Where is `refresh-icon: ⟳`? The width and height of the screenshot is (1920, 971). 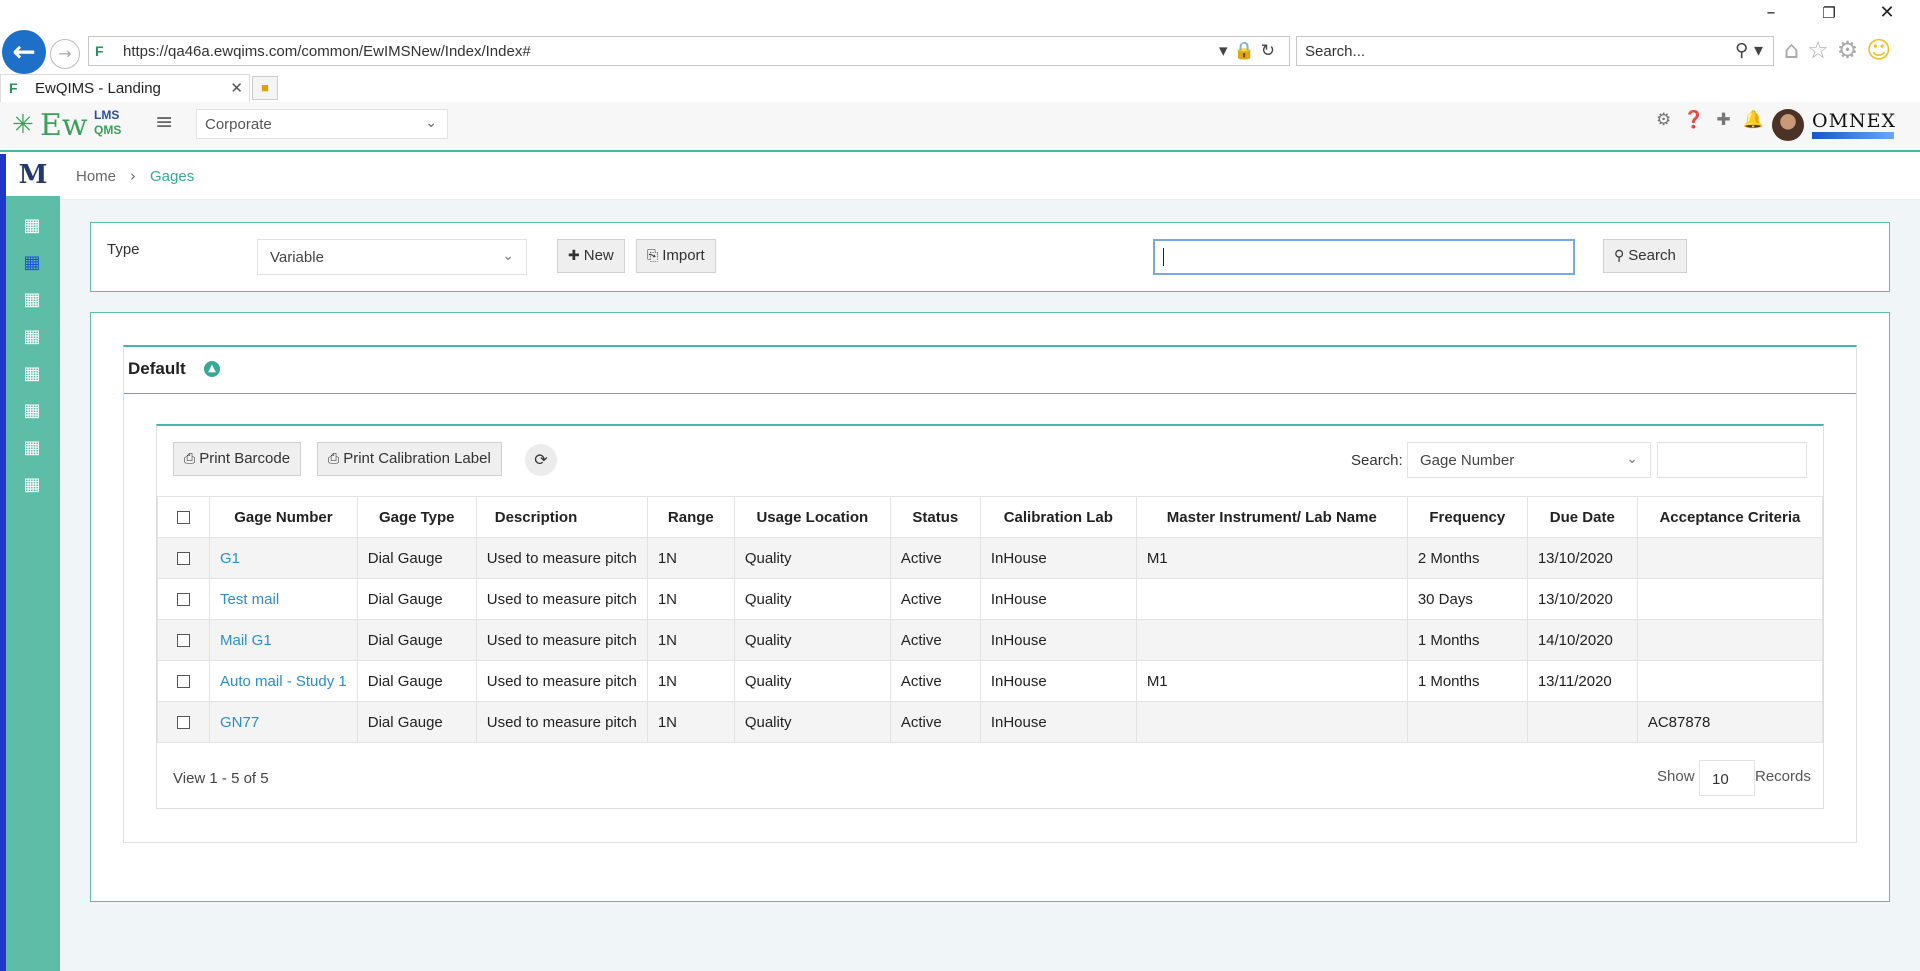 refresh-icon: ⟳ is located at coordinates (541, 460).